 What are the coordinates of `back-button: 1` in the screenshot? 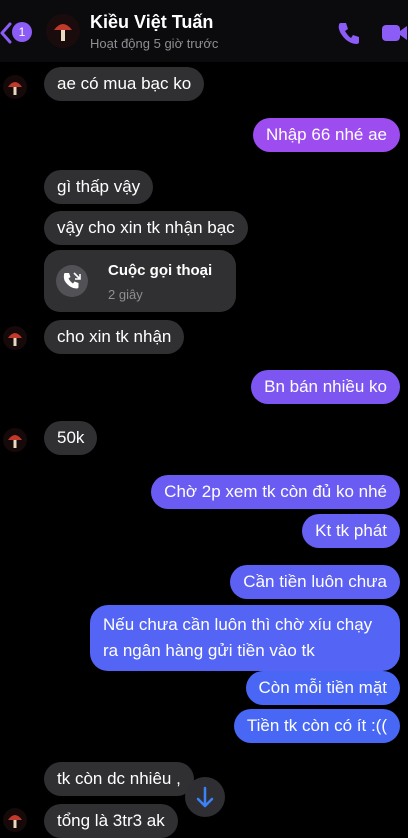 It's located at (17, 33).